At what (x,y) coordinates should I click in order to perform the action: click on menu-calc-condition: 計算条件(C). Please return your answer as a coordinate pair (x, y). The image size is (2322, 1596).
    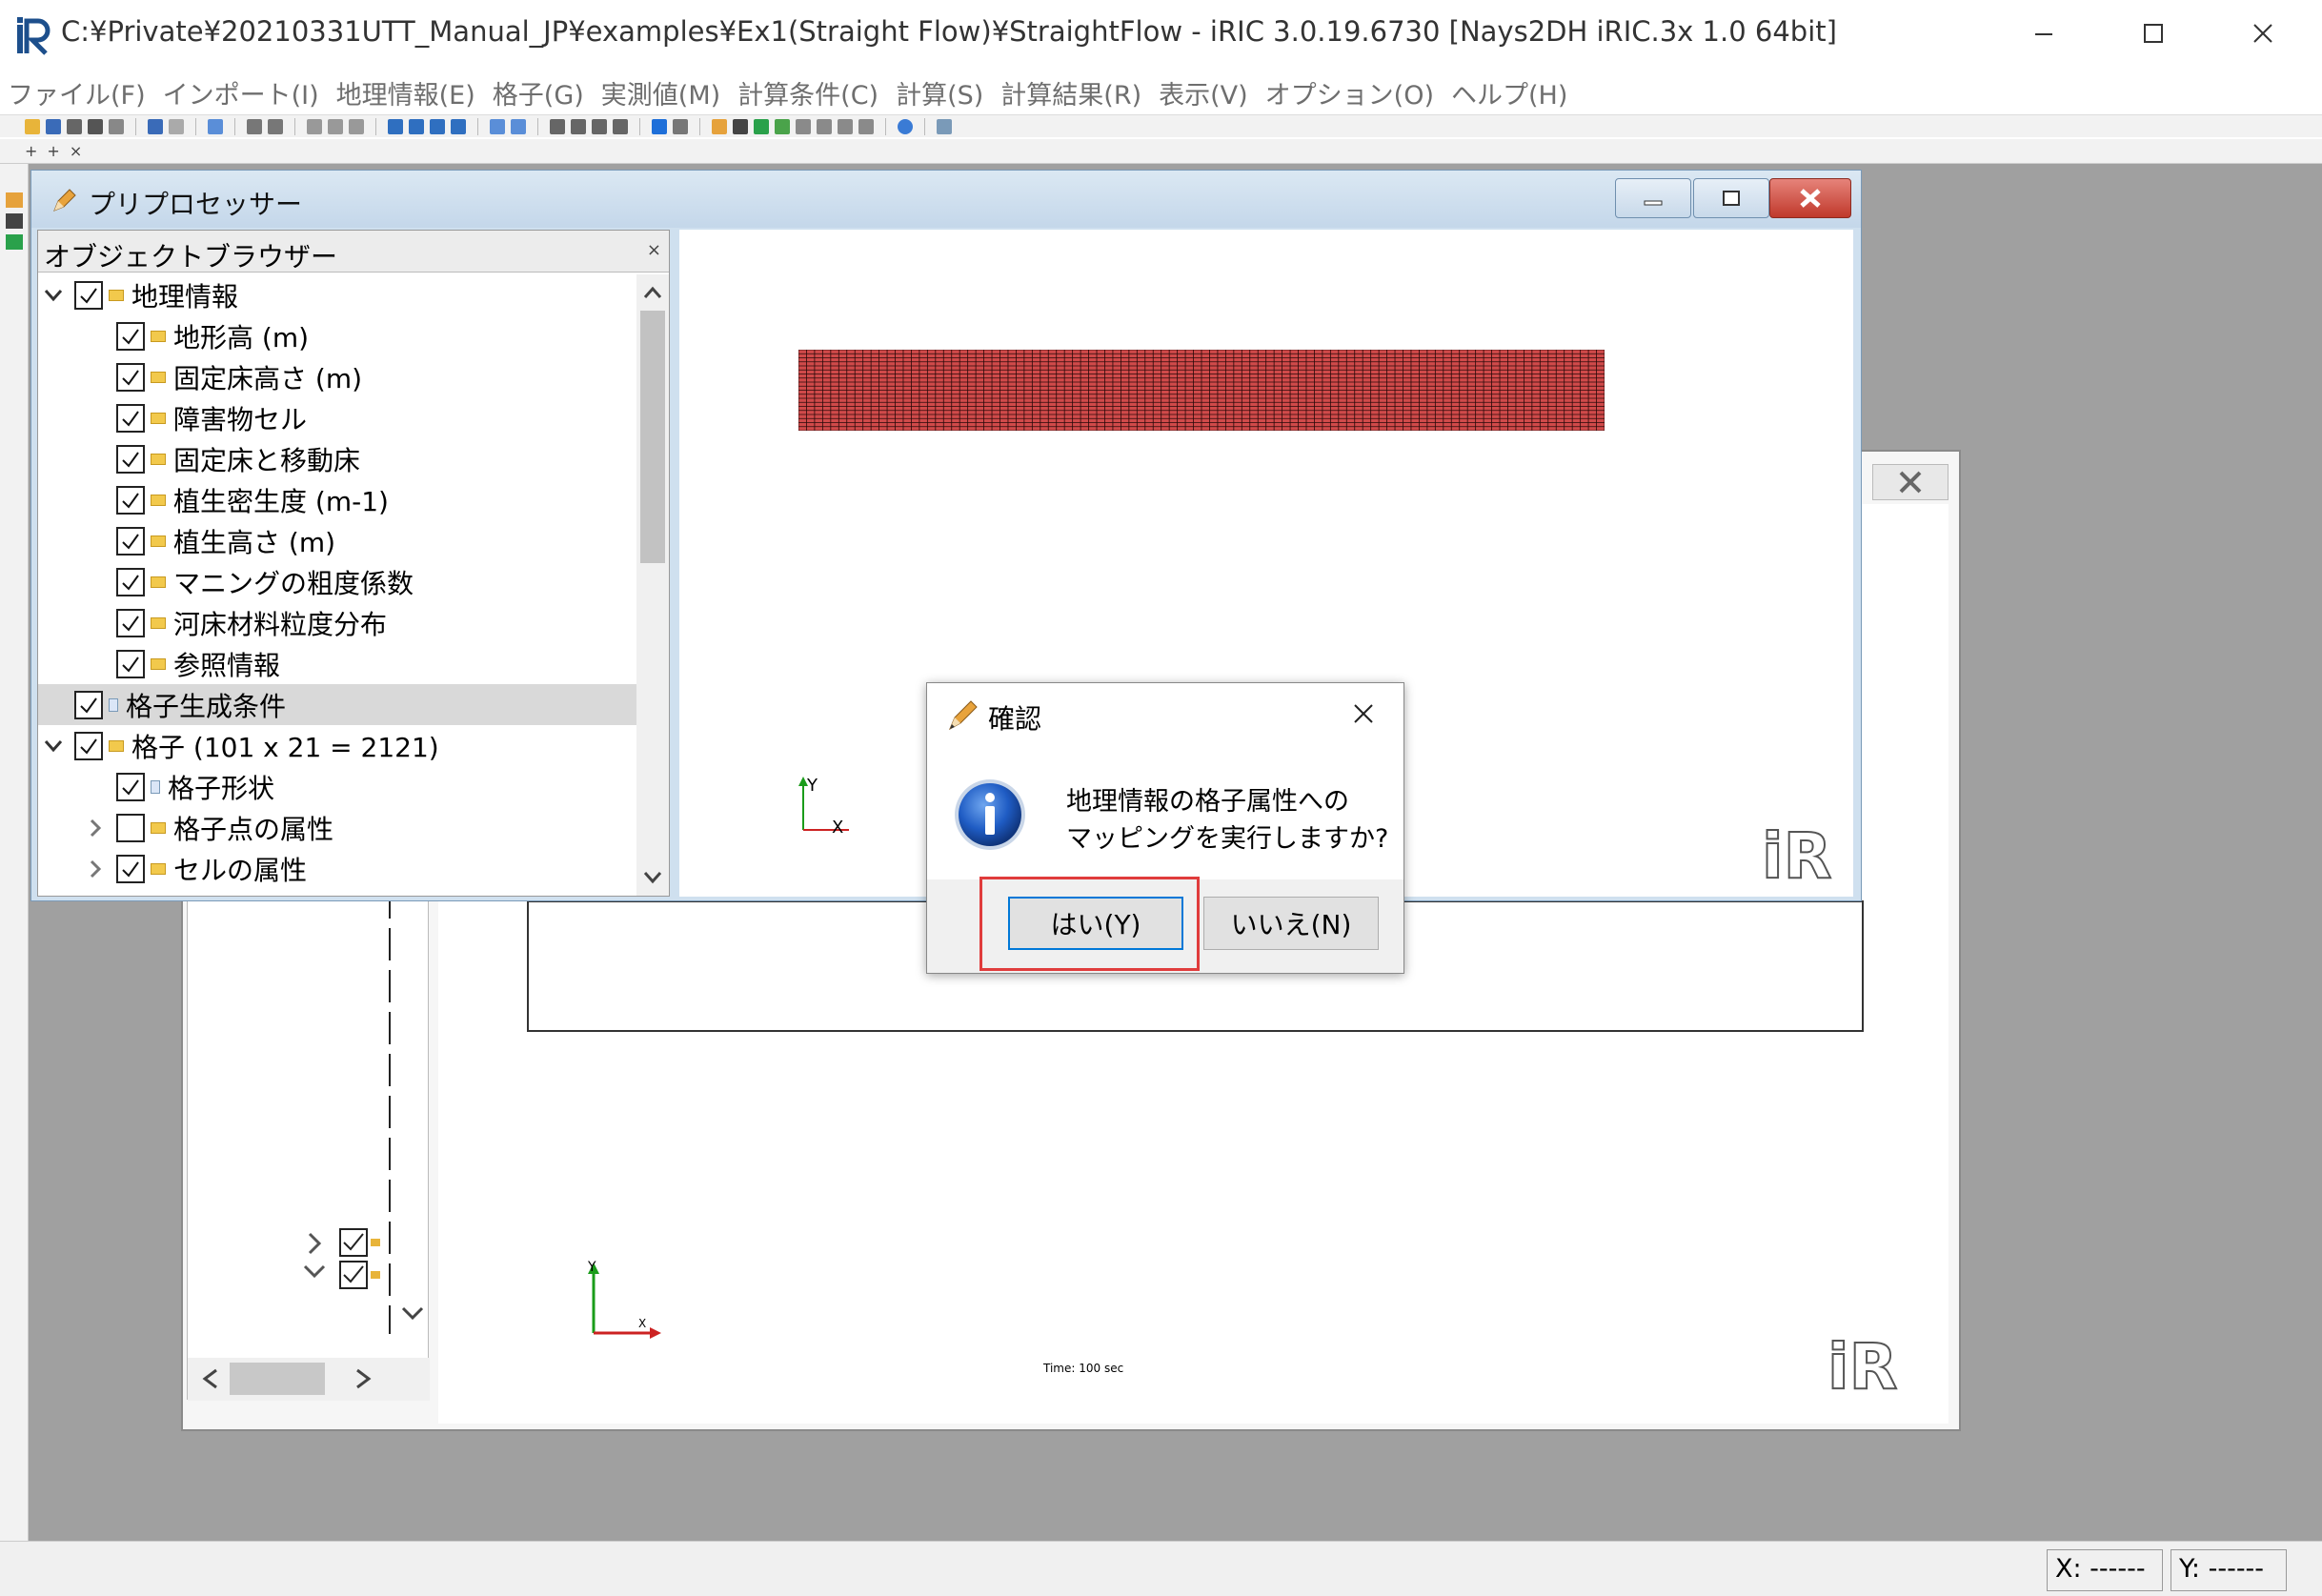
    Looking at the image, I should click on (807, 93).